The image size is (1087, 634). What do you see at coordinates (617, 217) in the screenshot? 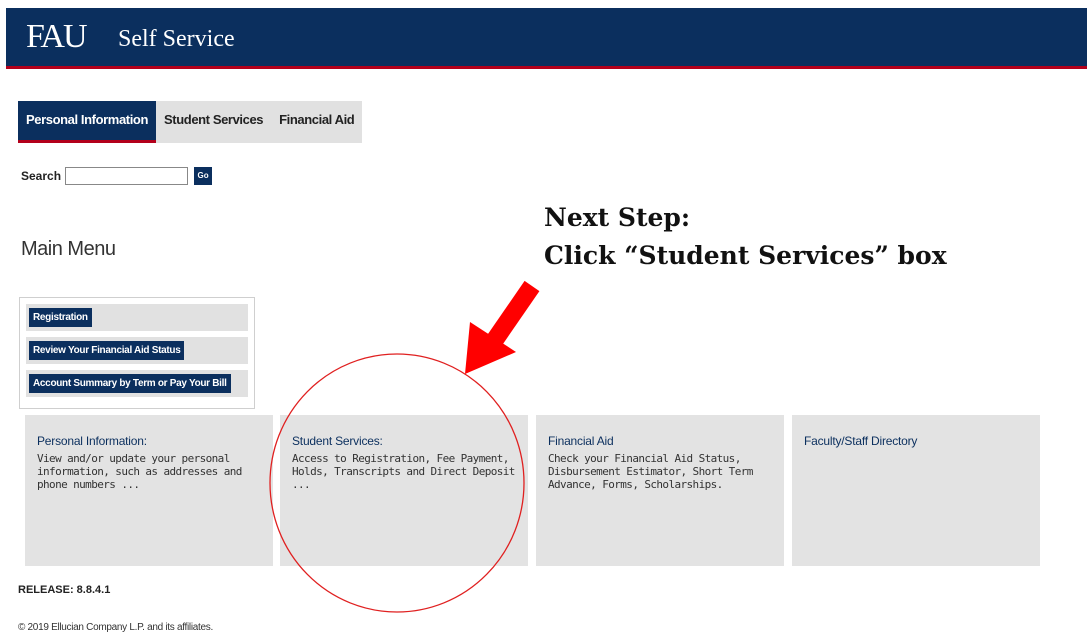
I see `annotation-line-1: Next Step:` at bounding box center [617, 217].